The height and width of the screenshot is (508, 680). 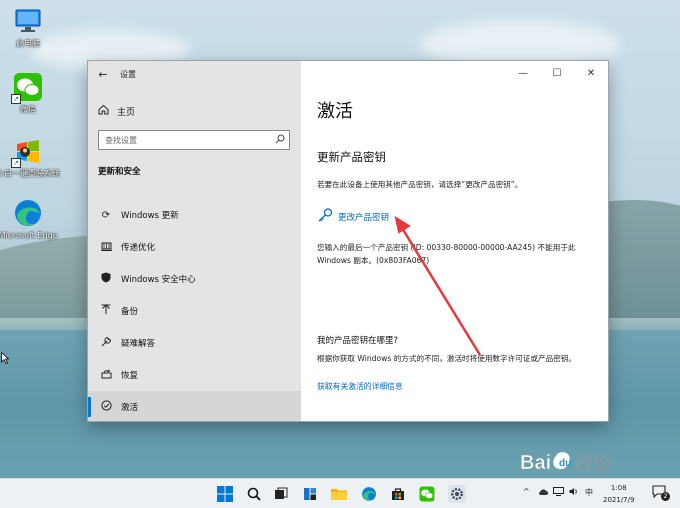 I want to click on ime-indicator: 中, so click(x=589, y=492).